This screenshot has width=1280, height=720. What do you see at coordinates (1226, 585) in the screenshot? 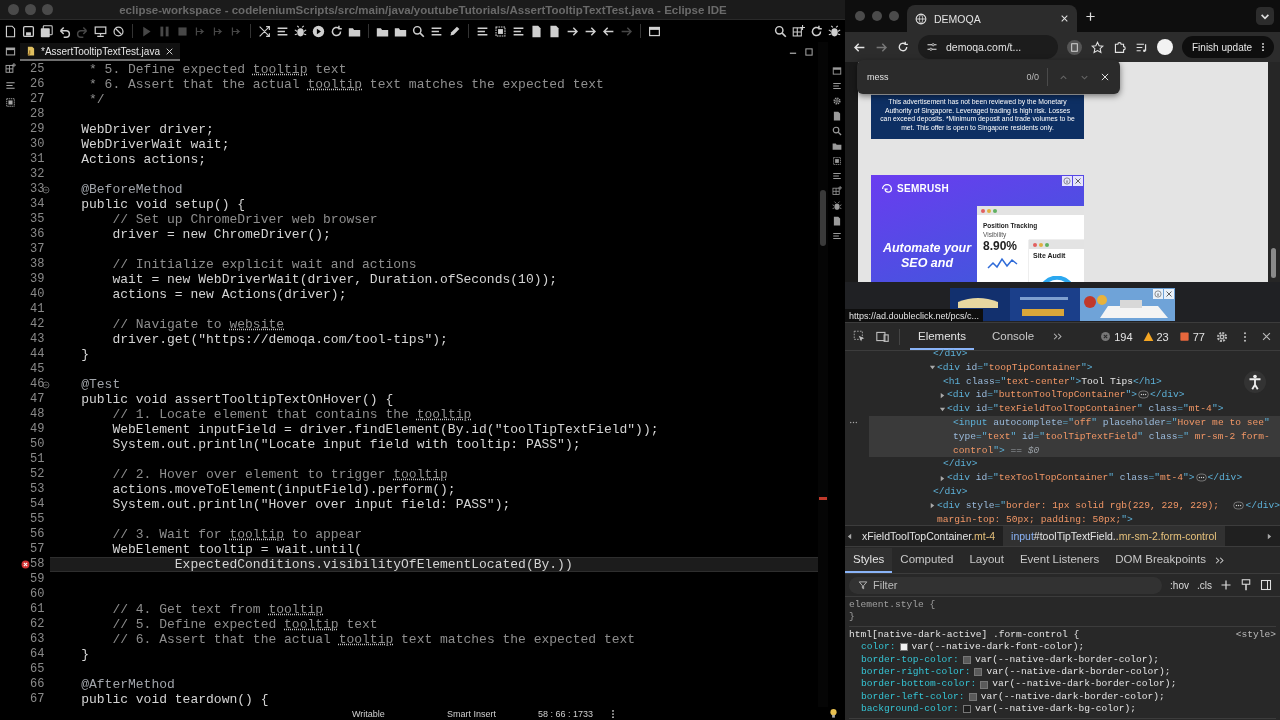
I see `add-icon` at bounding box center [1226, 585].